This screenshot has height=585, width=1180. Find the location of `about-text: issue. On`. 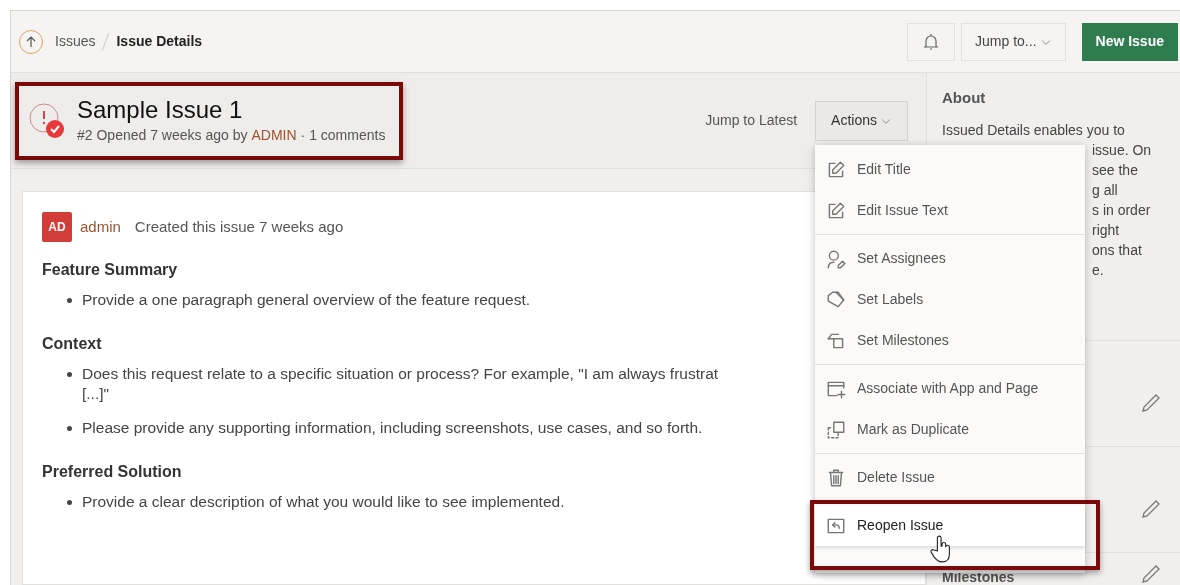

about-text: issue. On is located at coordinates (1121, 150).